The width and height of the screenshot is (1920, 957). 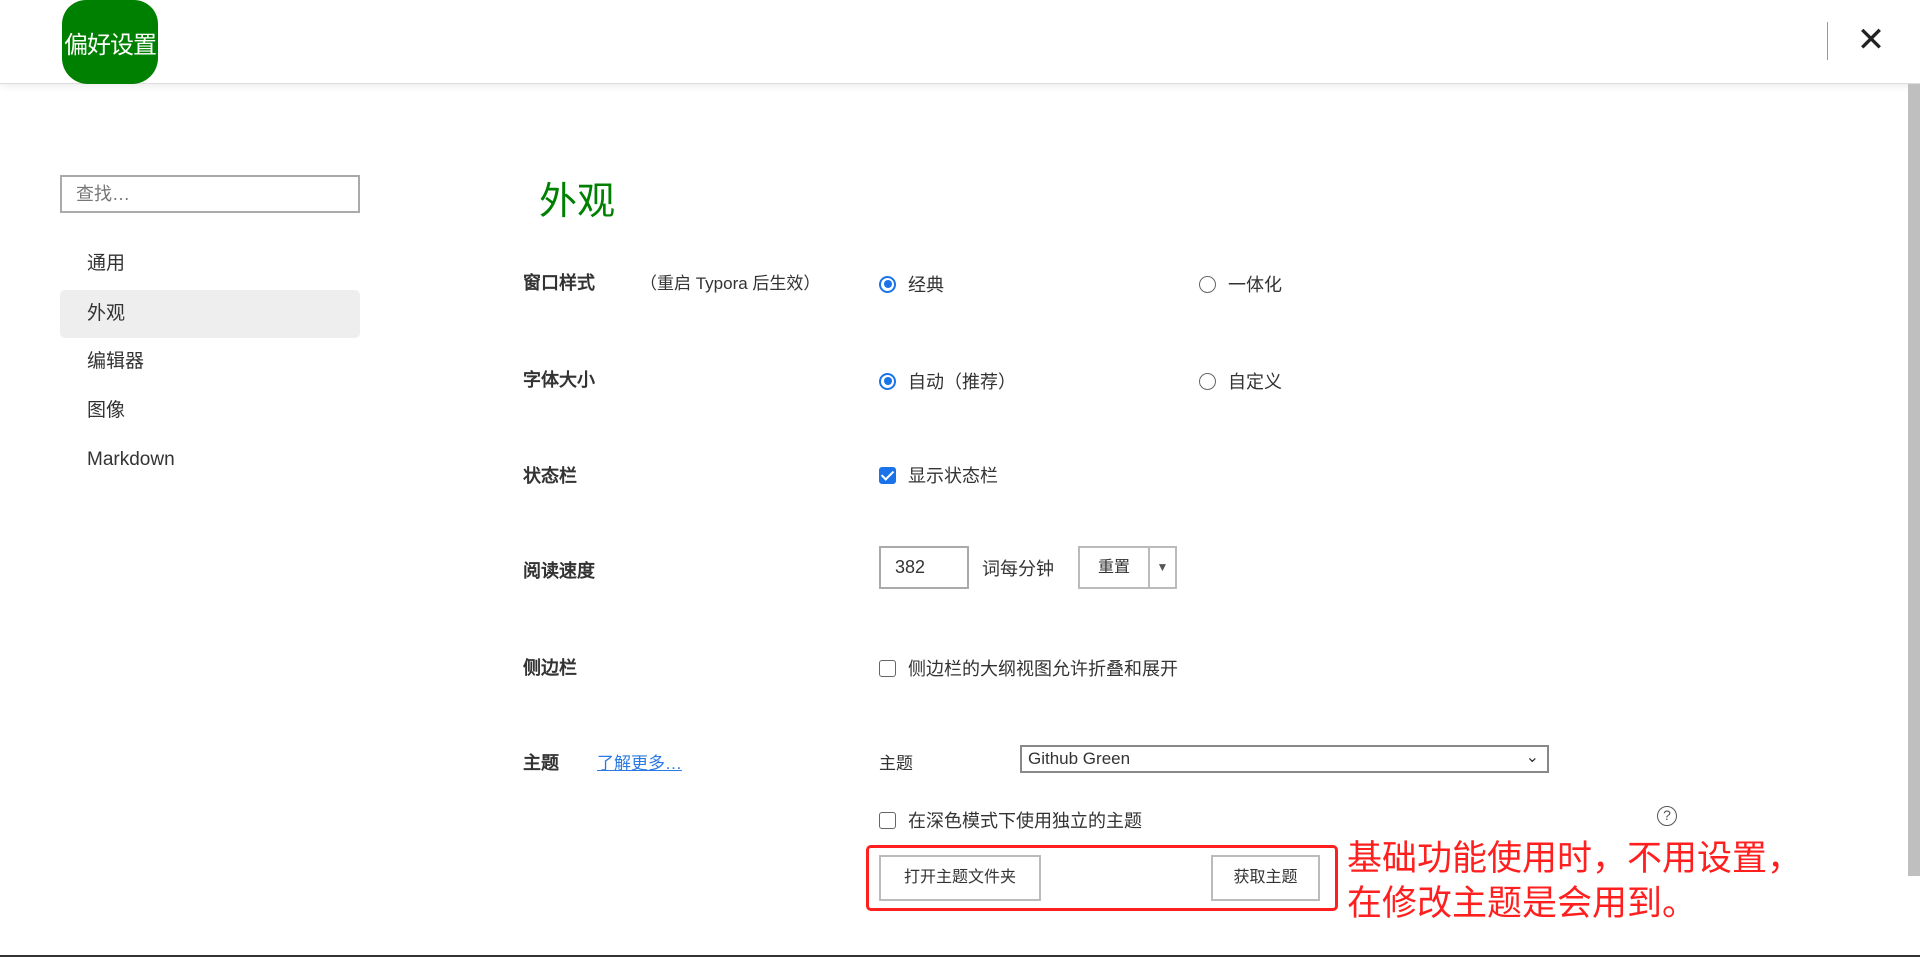 I want to click on window-style-label: 窗口样式, so click(x=559, y=283).